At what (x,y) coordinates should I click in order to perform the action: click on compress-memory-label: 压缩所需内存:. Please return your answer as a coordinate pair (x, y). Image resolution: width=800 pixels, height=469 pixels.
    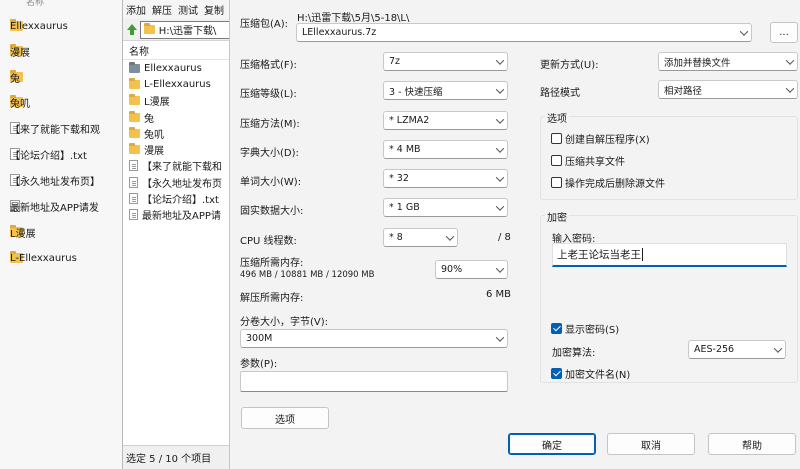
    Looking at the image, I should click on (272, 263).